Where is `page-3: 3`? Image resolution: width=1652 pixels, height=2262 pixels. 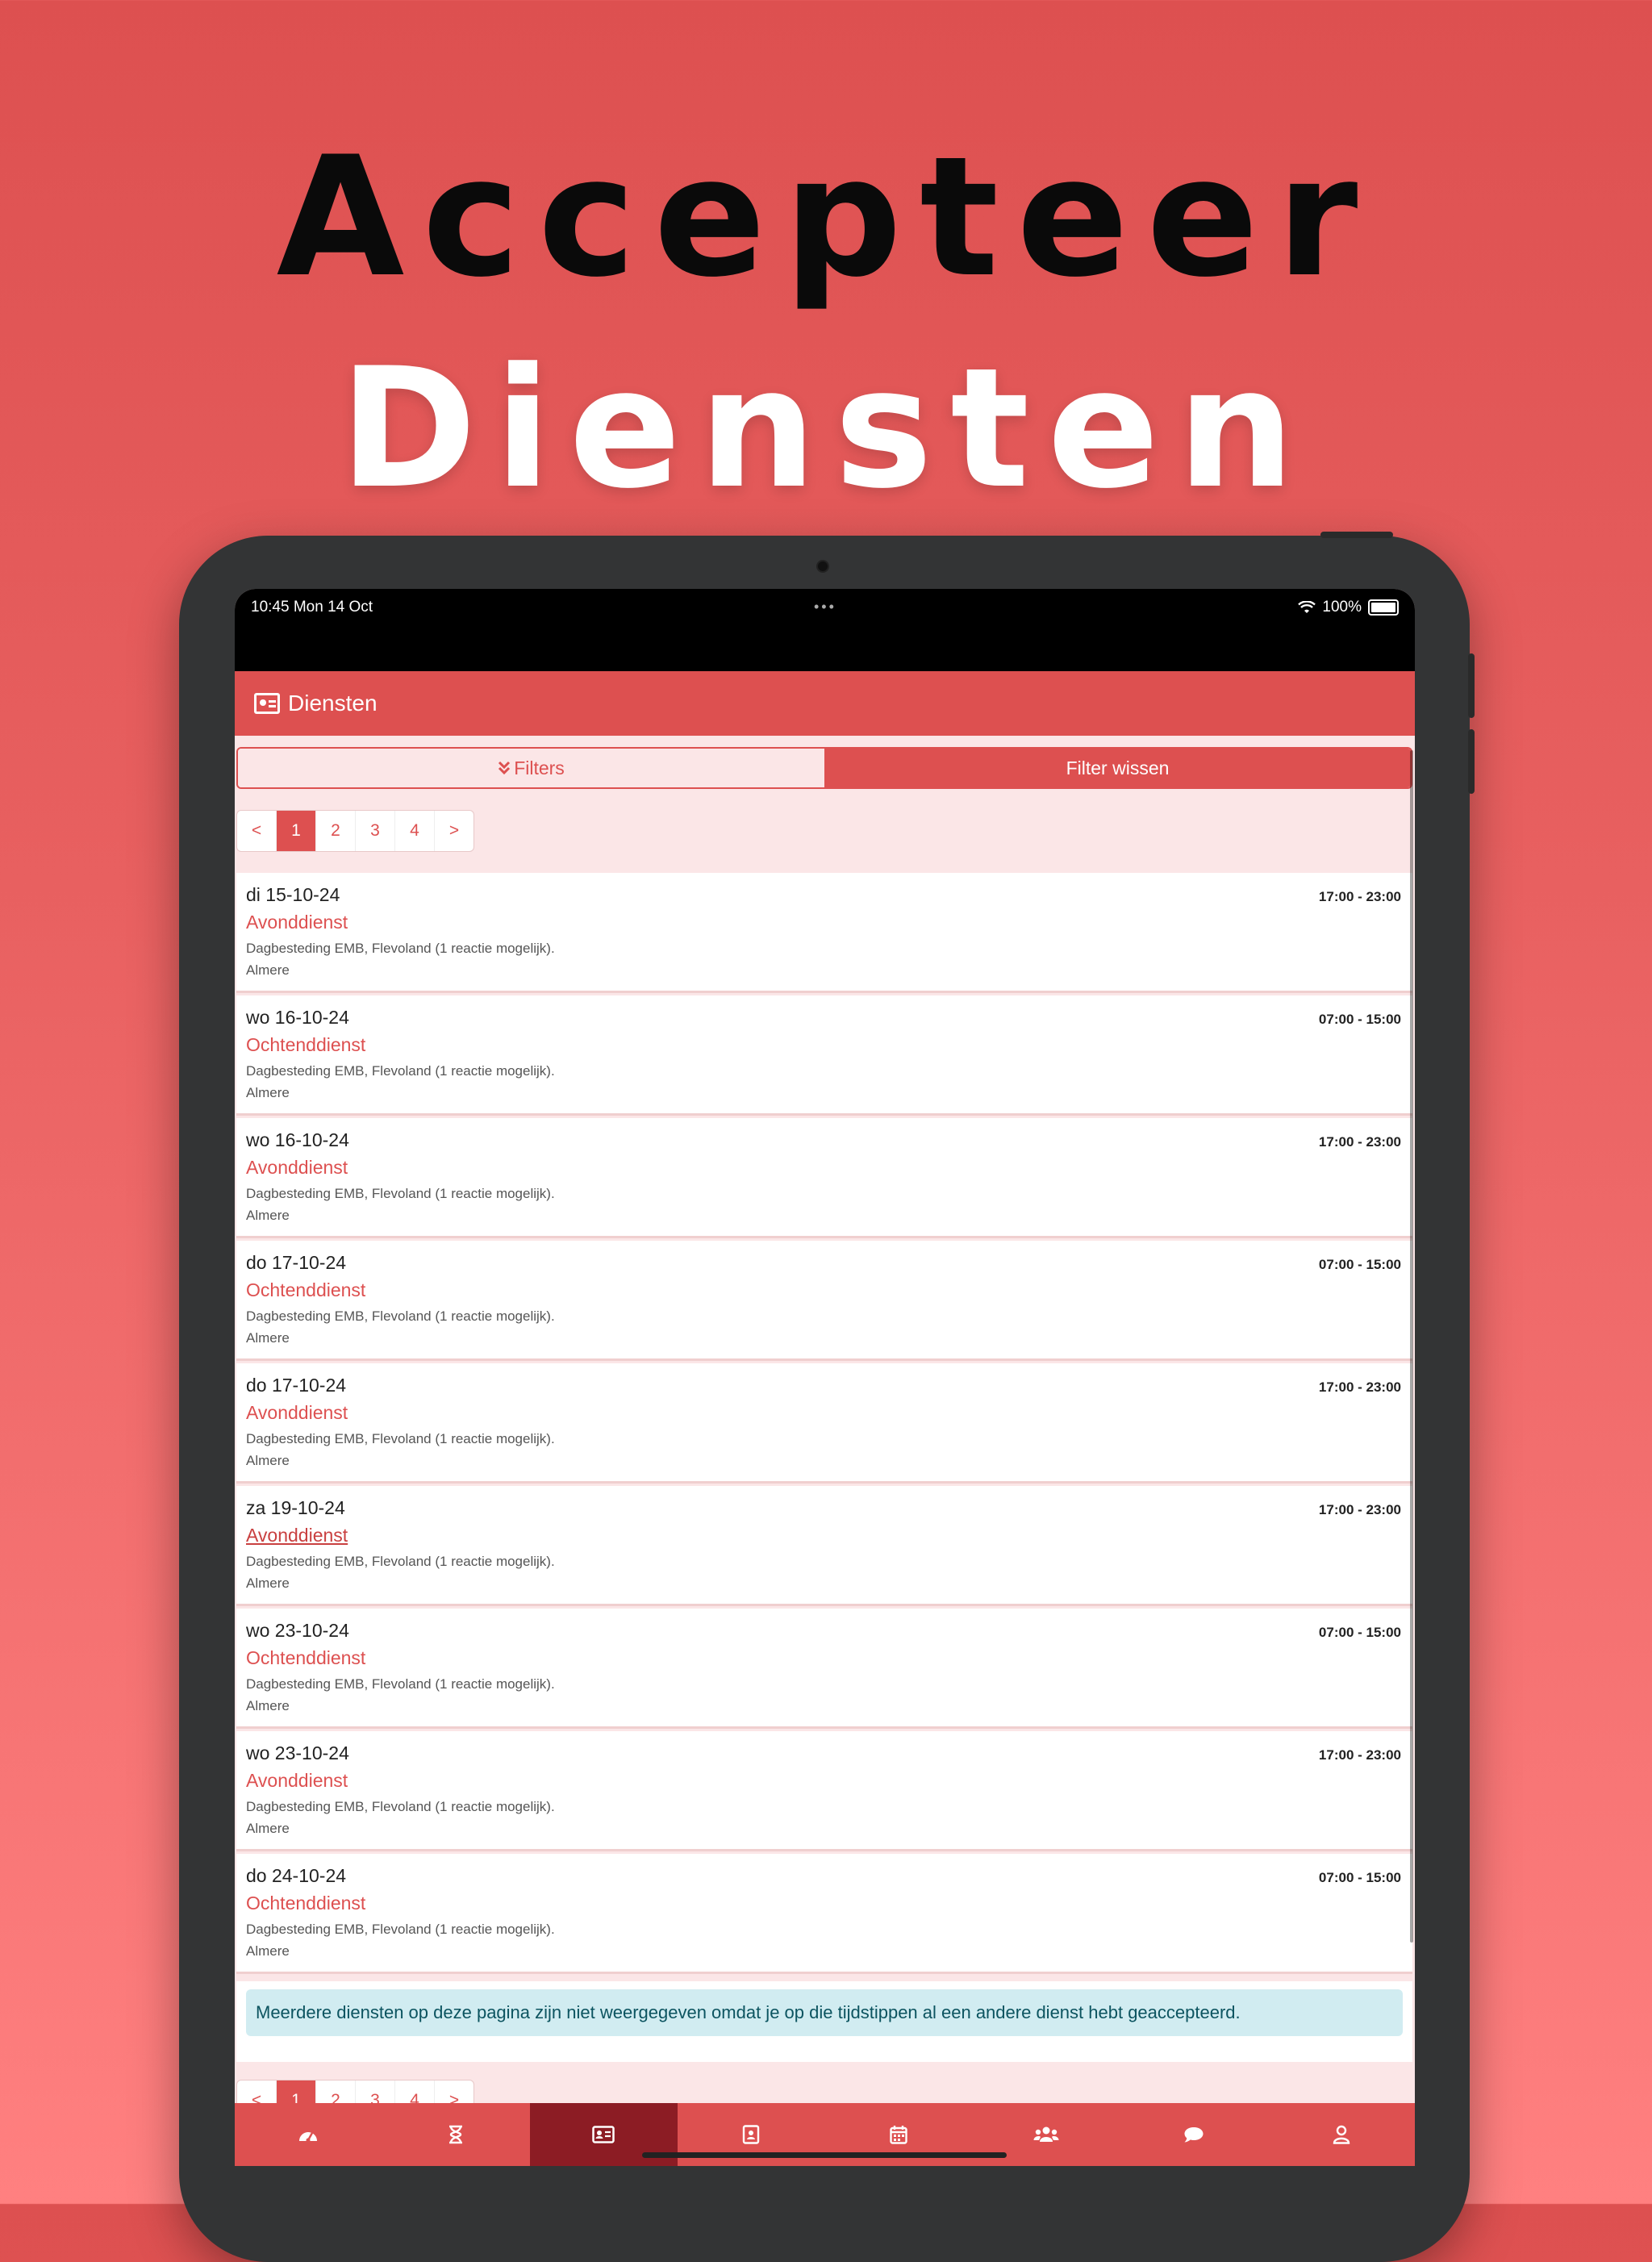 page-3: 3 is located at coordinates (375, 831).